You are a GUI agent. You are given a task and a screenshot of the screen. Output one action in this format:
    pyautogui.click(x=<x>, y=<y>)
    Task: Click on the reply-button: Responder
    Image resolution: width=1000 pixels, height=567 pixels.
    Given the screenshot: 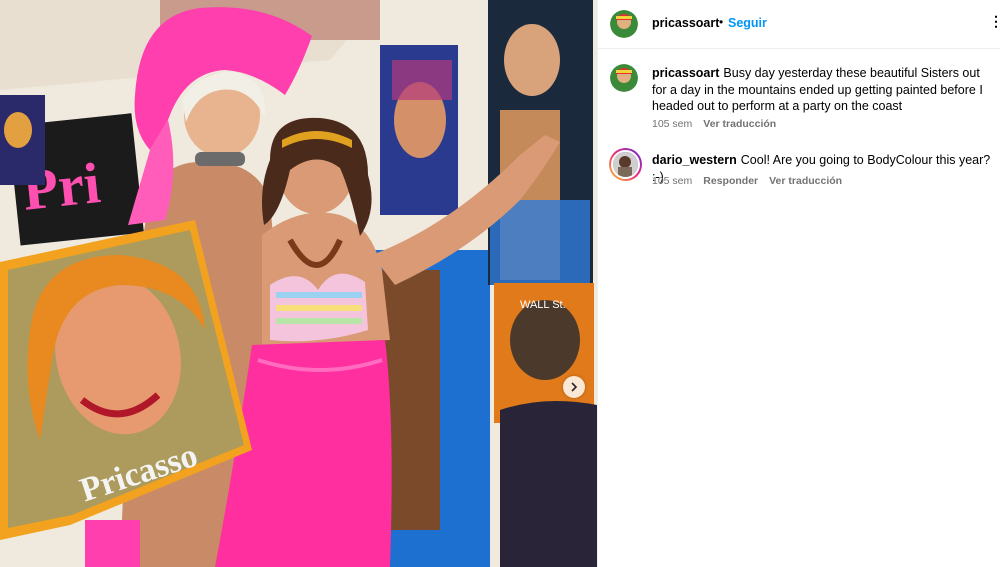 What is the action you would take?
    pyautogui.click(x=730, y=181)
    